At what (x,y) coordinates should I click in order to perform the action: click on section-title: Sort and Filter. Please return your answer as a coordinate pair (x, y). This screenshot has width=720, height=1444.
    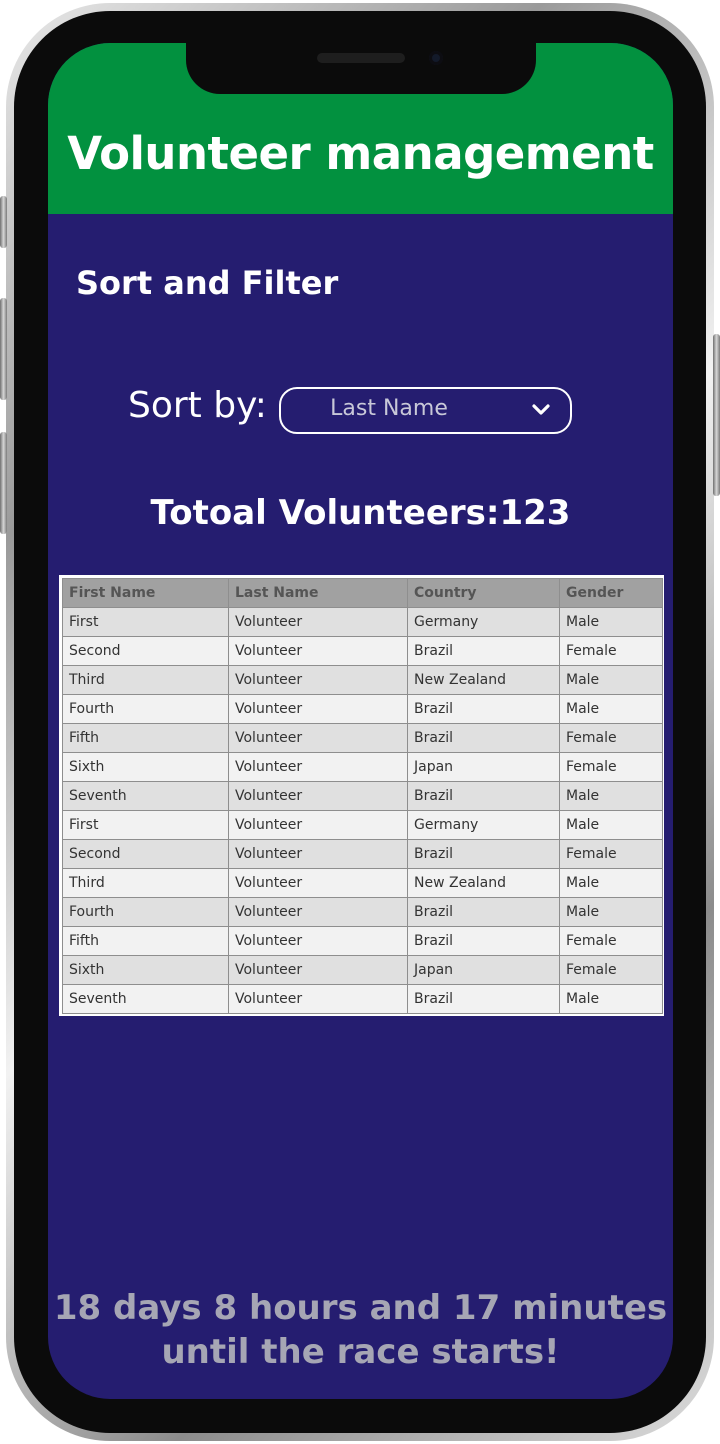
    Looking at the image, I should click on (207, 283).